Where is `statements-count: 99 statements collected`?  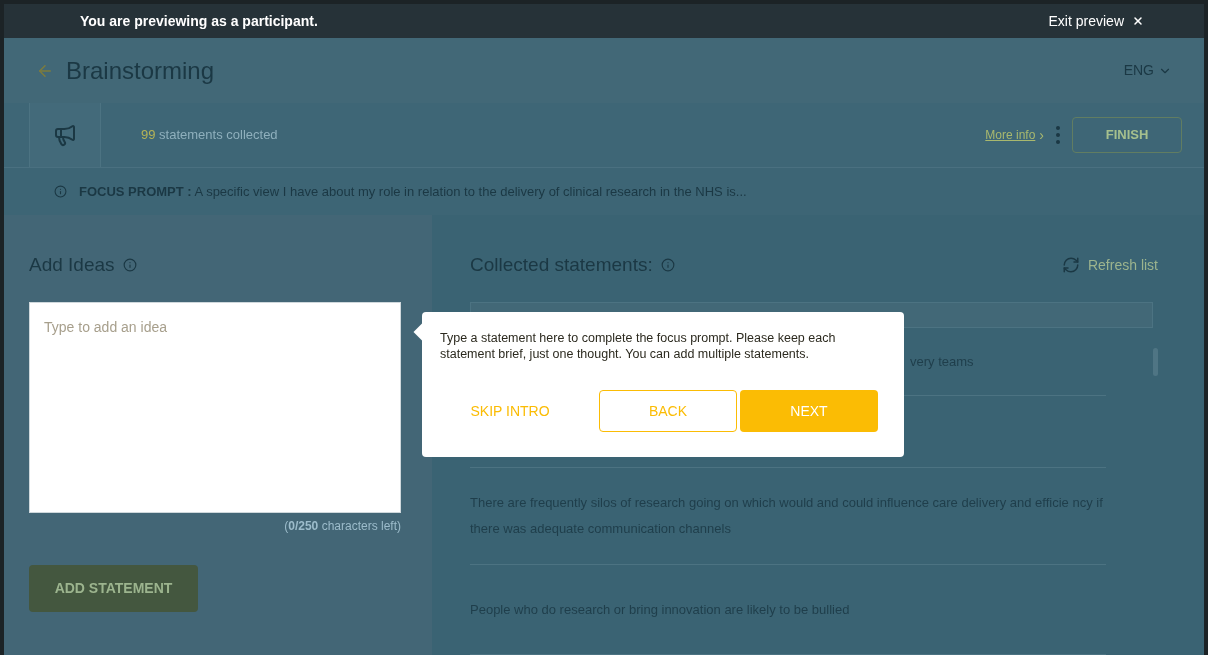 statements-count: 99 statements collected is located at coordinates (209, 135).